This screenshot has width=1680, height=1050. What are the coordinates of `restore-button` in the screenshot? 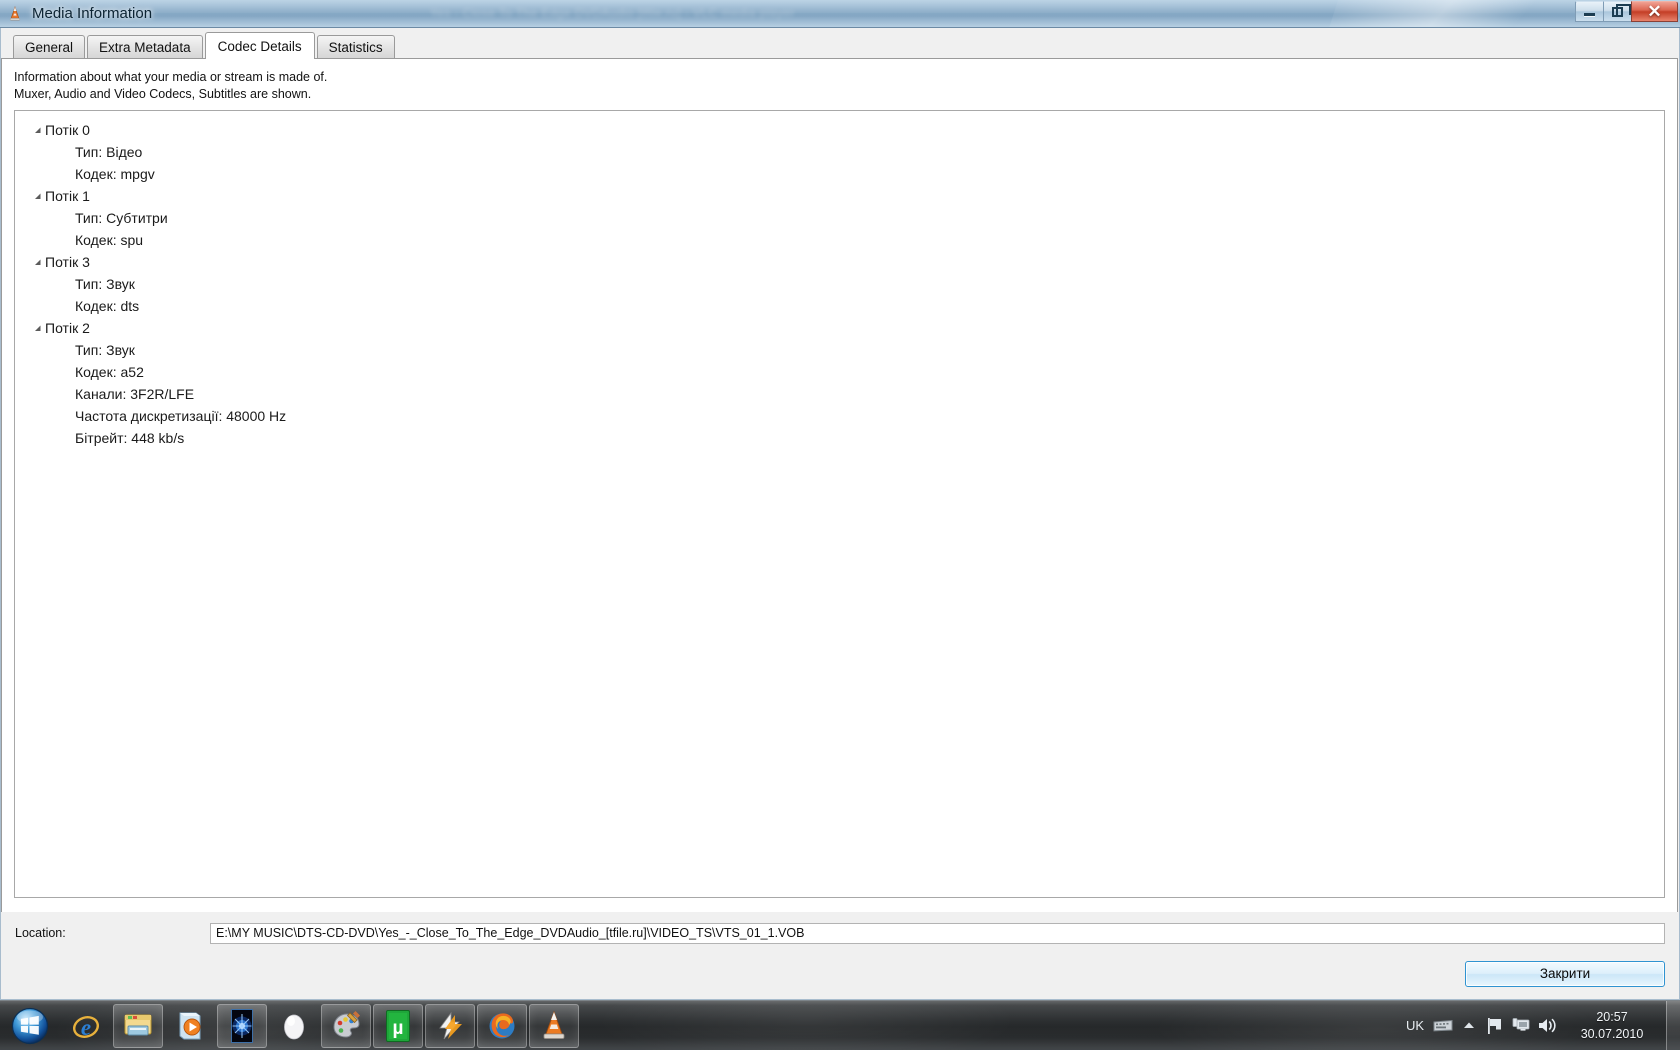 It's located at (1617, 11).